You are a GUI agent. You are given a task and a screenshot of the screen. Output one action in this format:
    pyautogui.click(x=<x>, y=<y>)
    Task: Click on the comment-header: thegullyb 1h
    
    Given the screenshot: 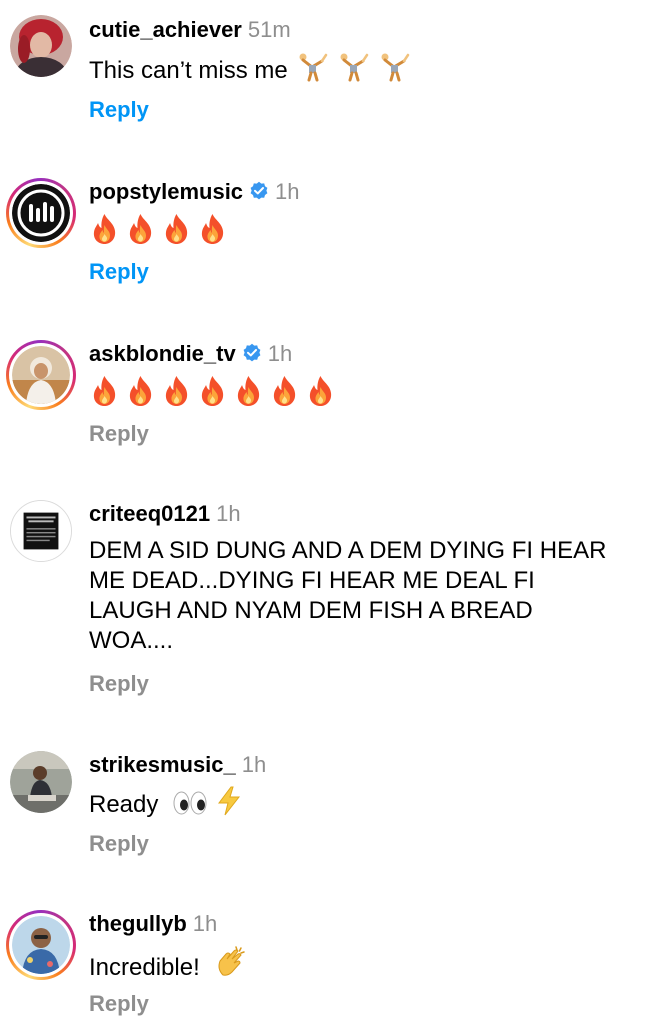 What is the action you would take?
    pyautogui.click(x=153, y=924)
    